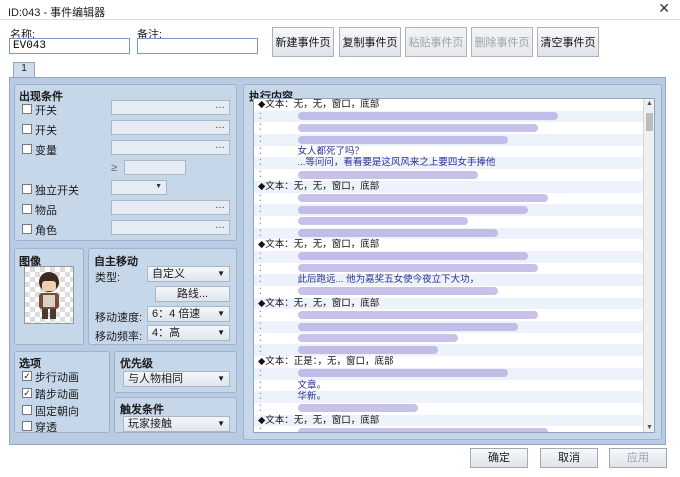 The width and height of the screenshot is (680, 477). Describe the element at coordinates (108, 278) in the screenshot. I see `movement-type-label: 类型:` at that location.